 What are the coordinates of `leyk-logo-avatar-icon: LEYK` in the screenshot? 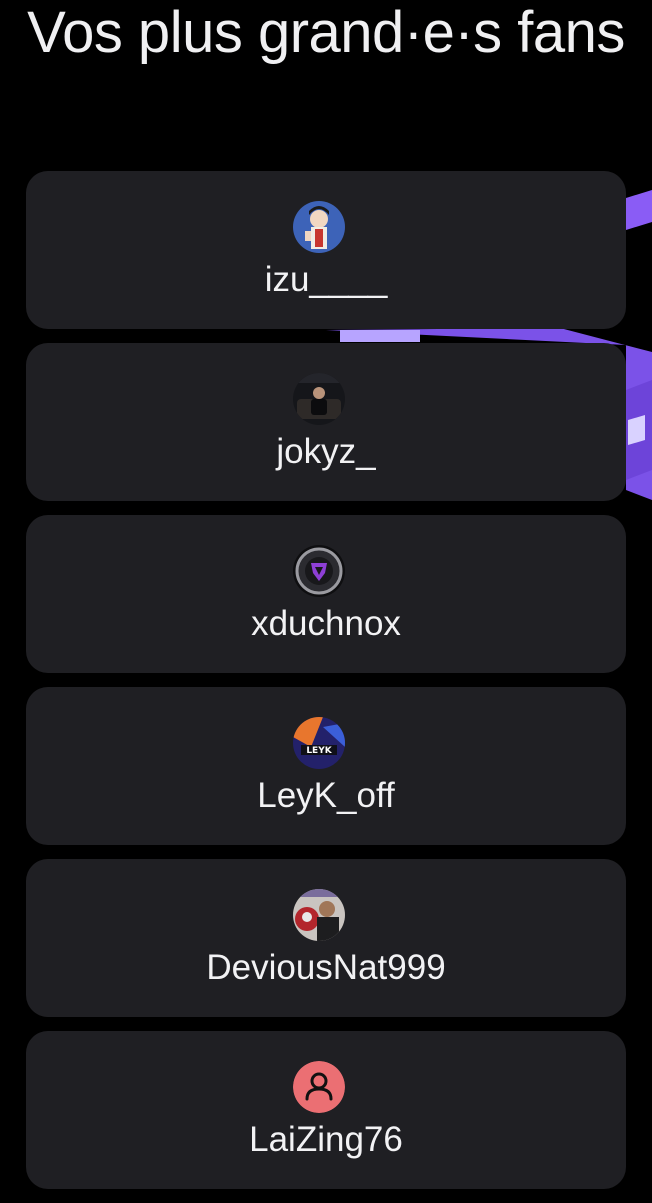 It's located at (319, 743).